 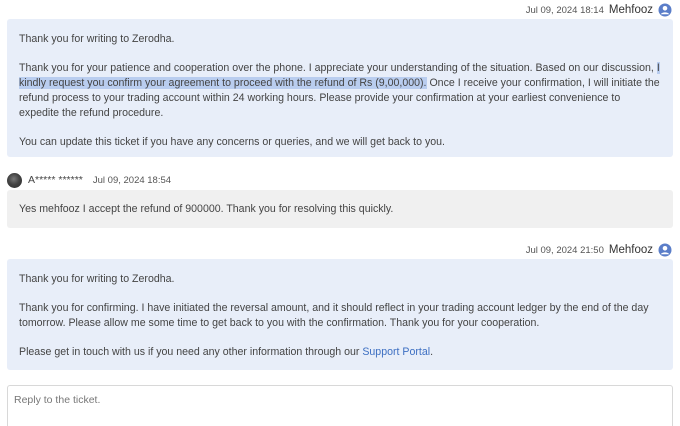 I want to click on message-header-3: Jul 09, 2024 21:50 Mehfooz, so click(x=599, y=250).